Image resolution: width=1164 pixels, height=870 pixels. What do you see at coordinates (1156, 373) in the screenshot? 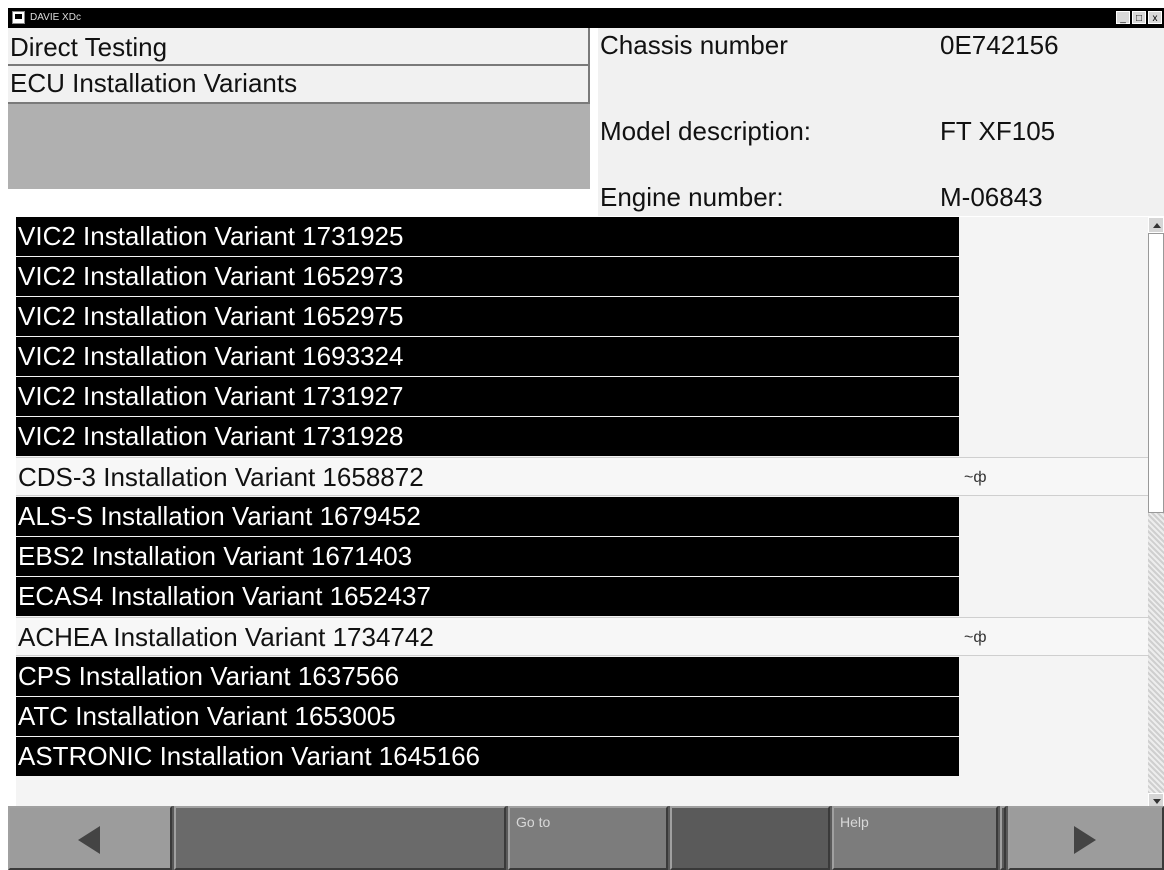
I see `scroll-thumb` at bounding box center [1156, 373].